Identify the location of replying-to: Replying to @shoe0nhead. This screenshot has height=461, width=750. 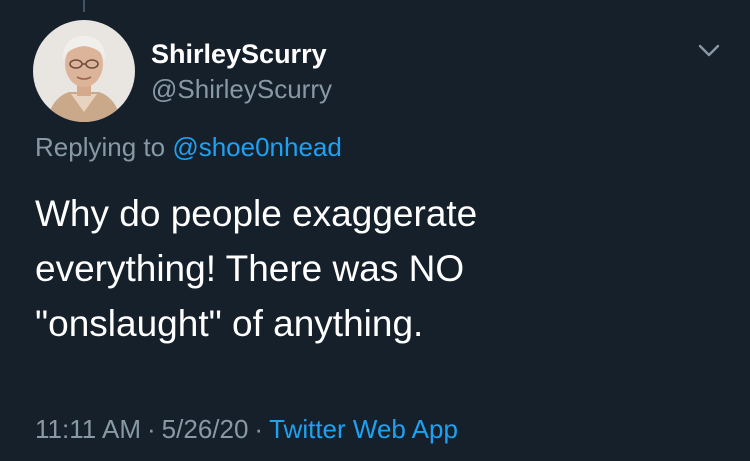
(188, 147).